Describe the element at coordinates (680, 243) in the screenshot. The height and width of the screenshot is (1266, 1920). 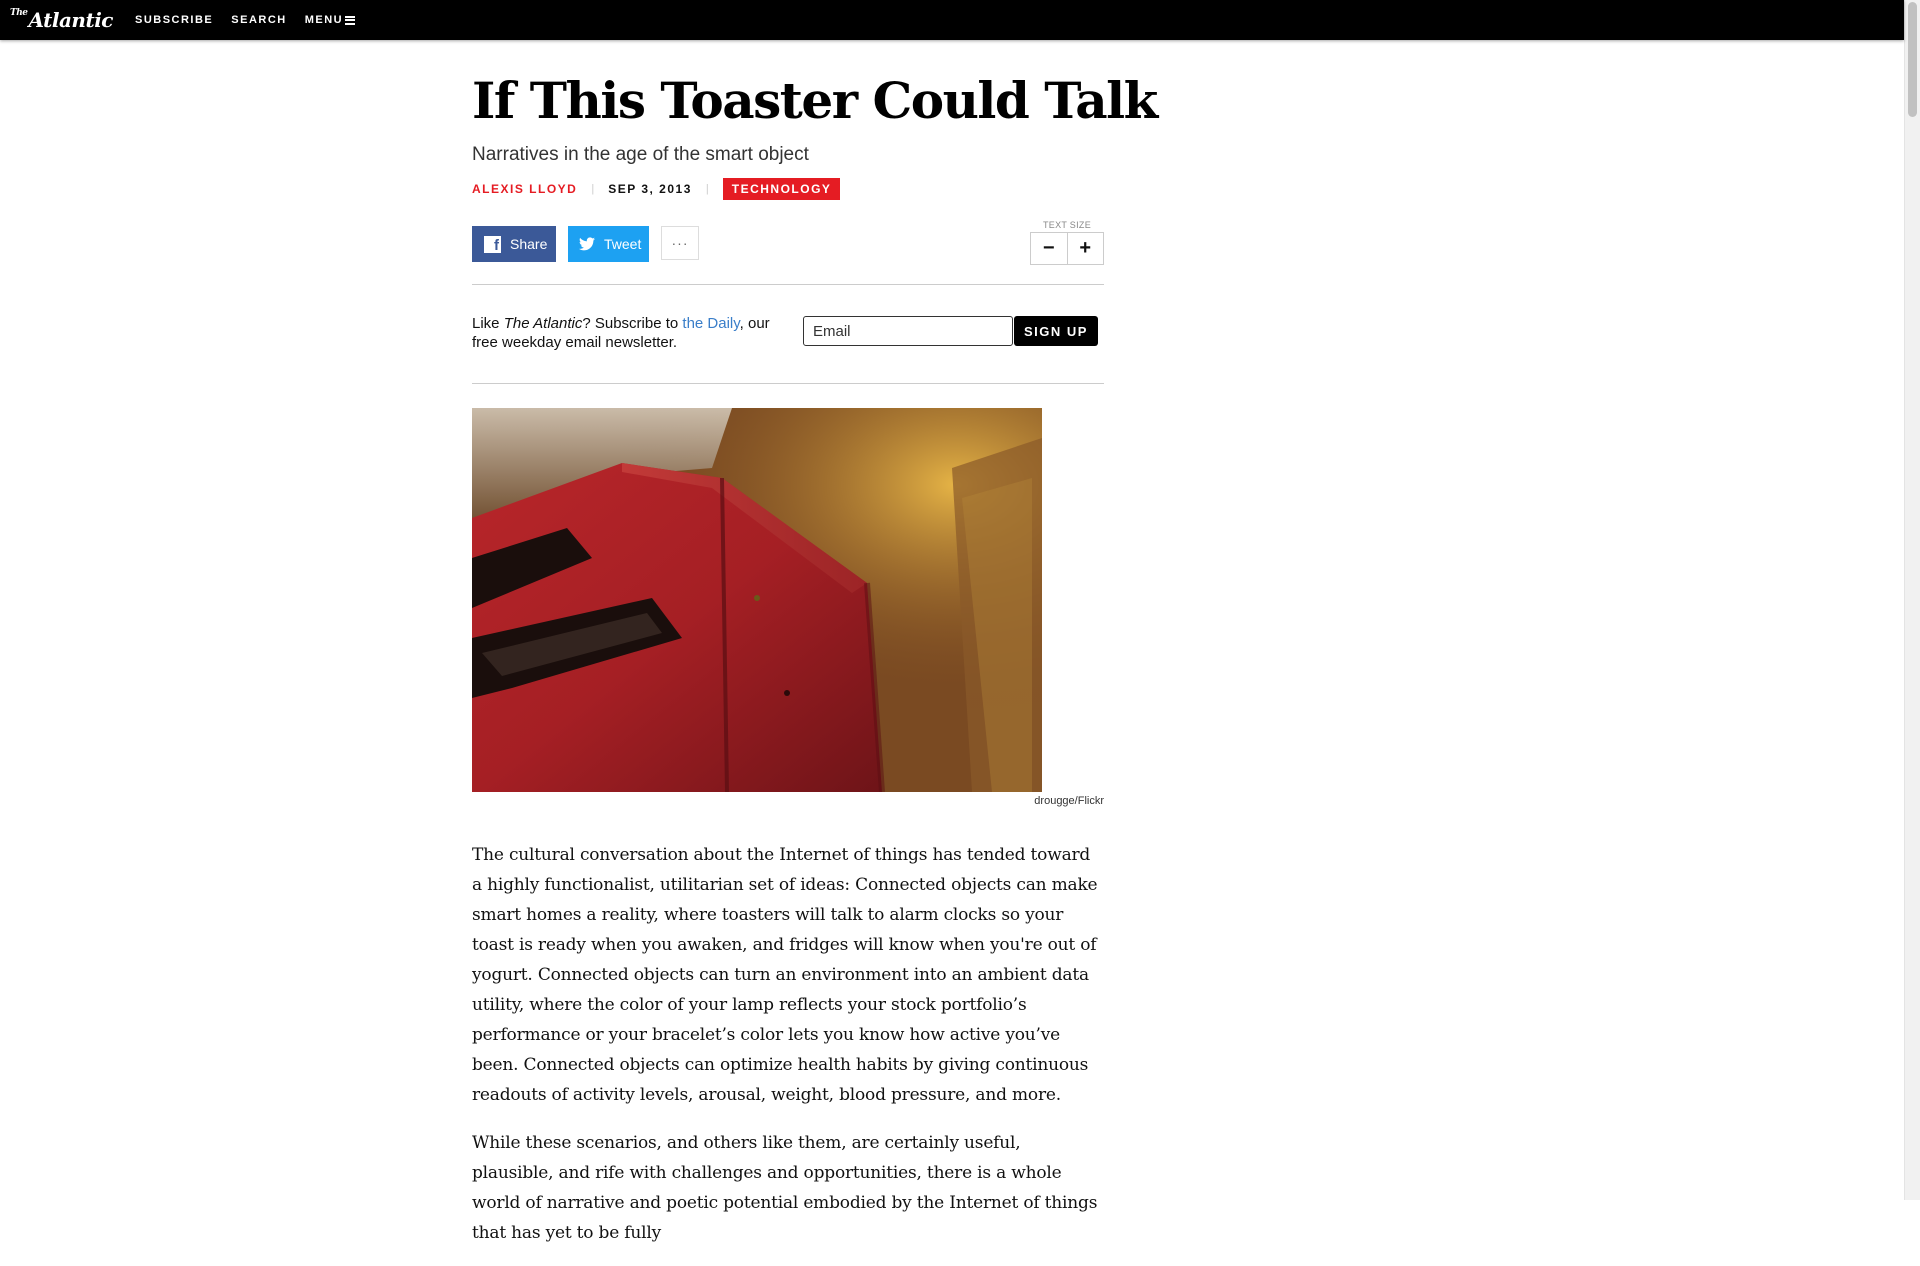
I see `more-share-options-button: ···` at that location.